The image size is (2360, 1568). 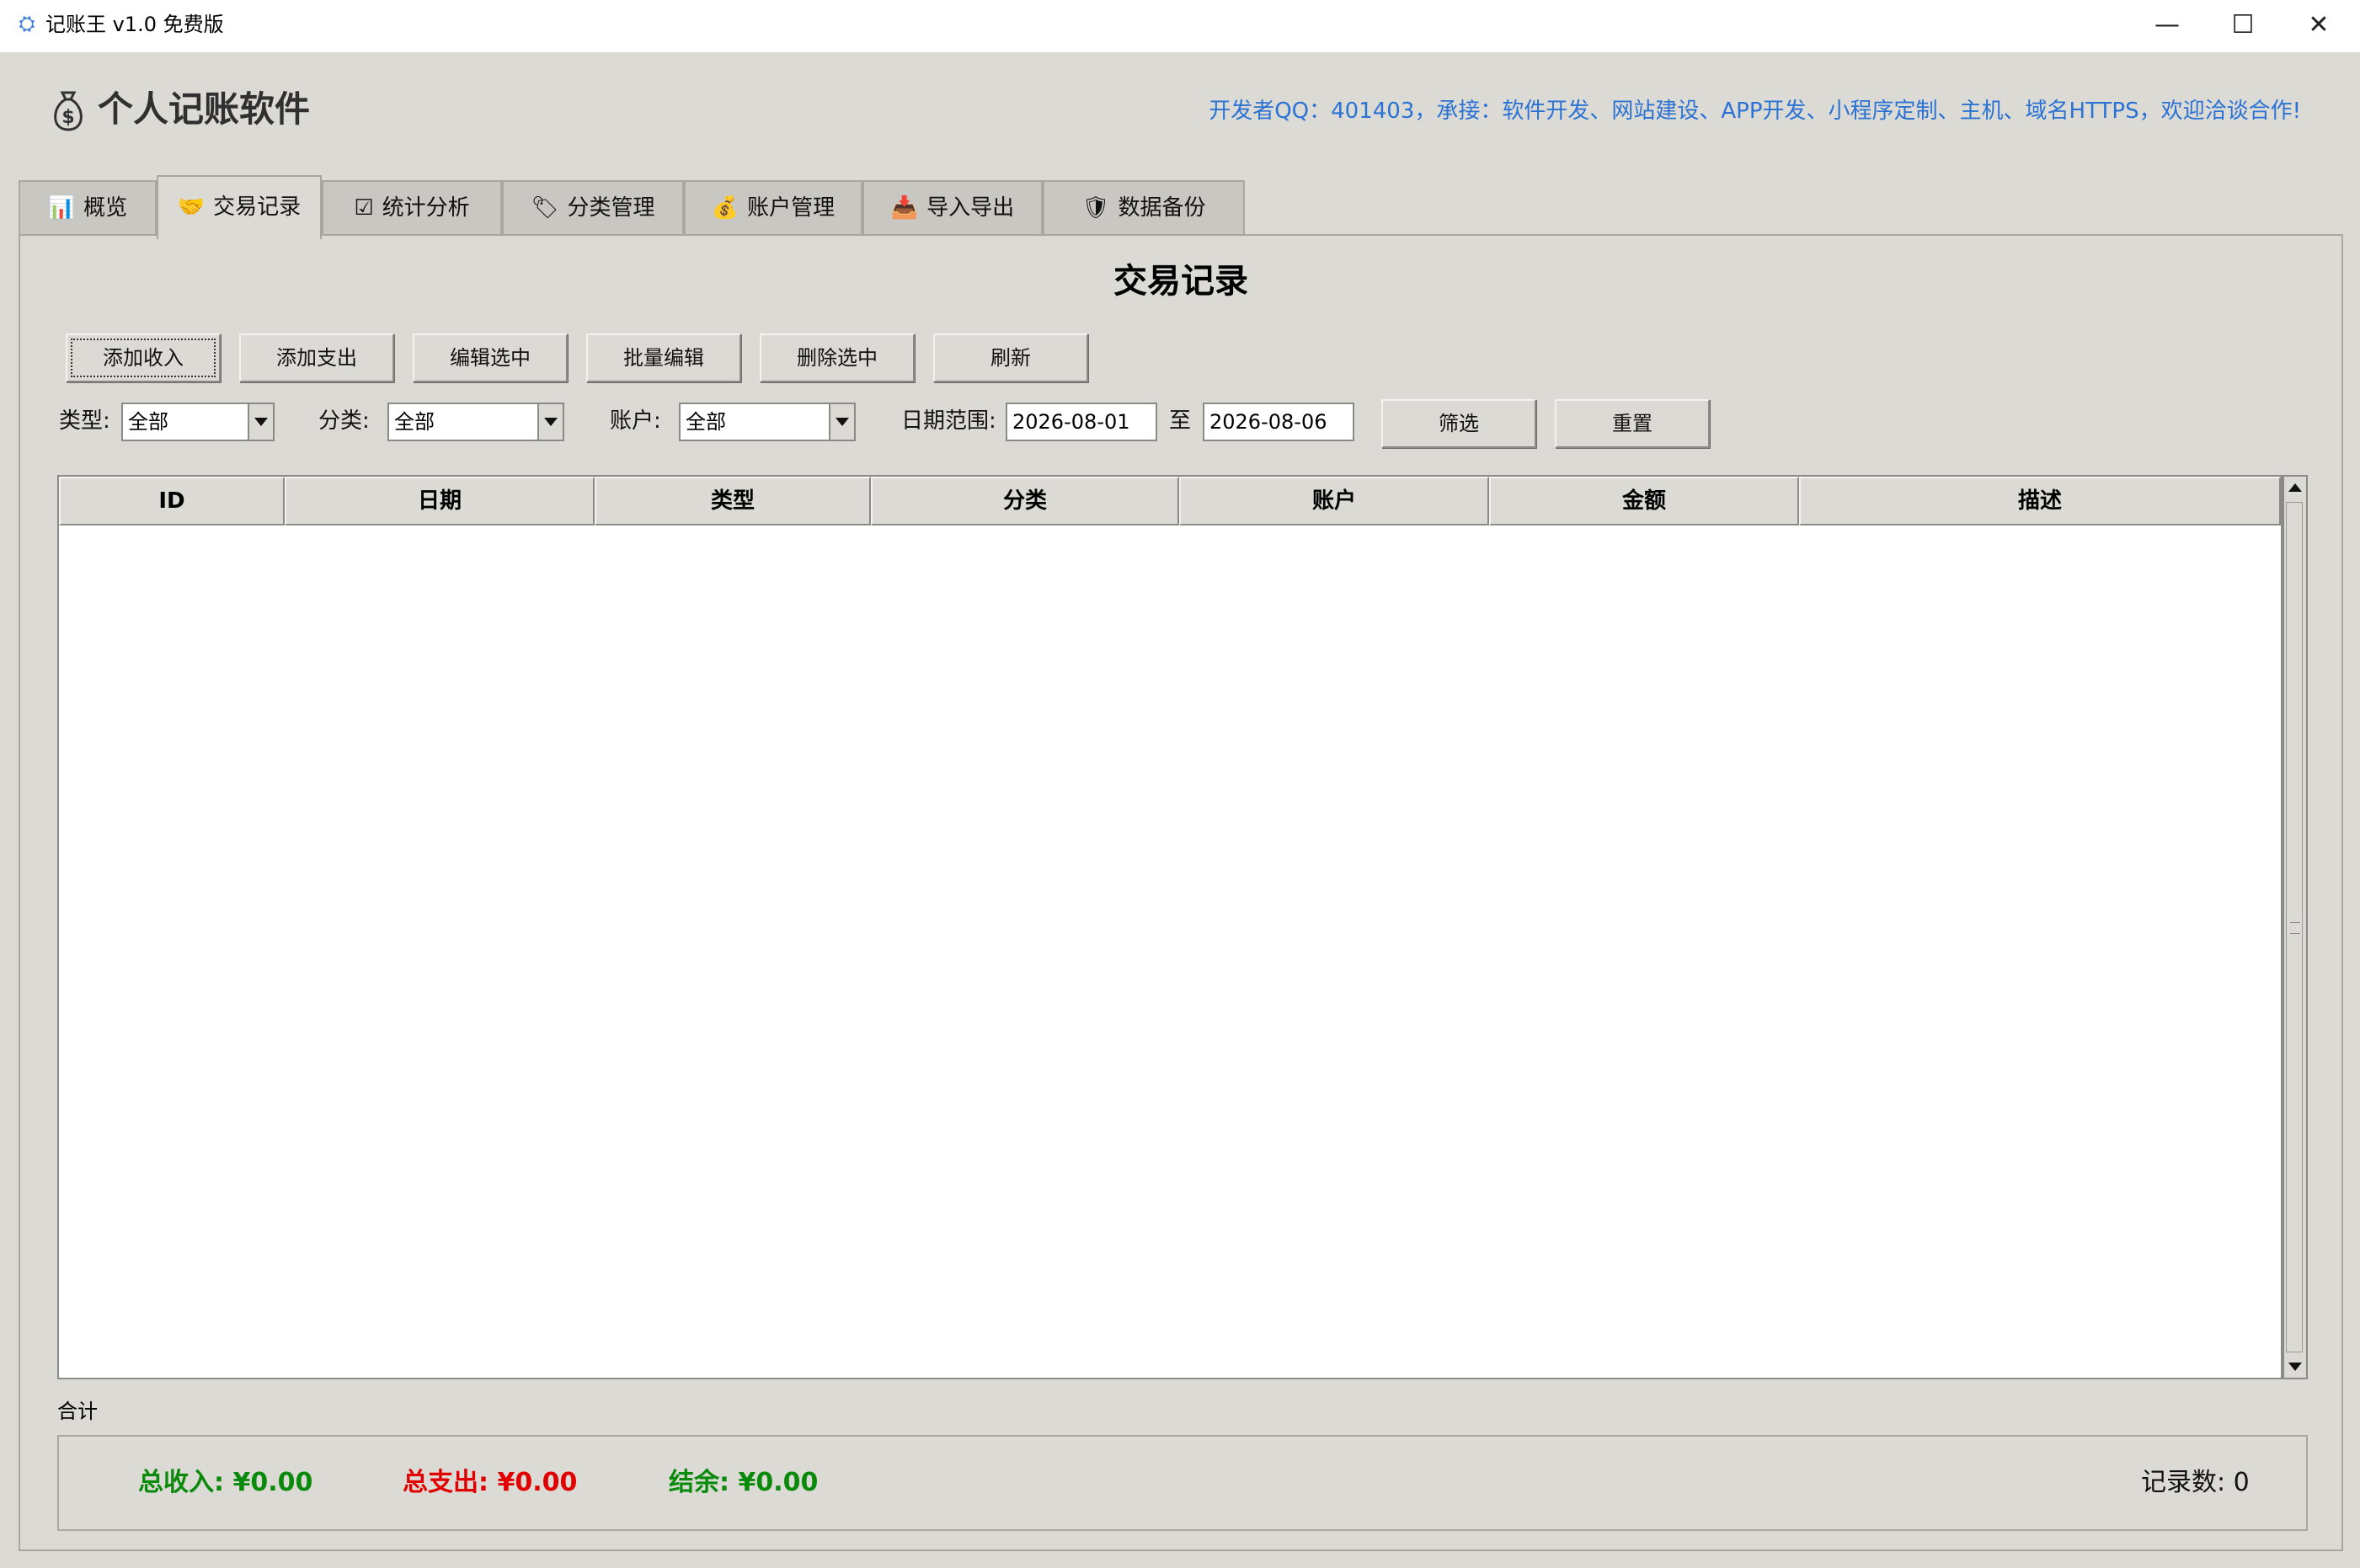 What do you see at coordinates (545, 208) in the screenshot?
I see `tag-icon: 🏷` at bounding box center [545, 208].